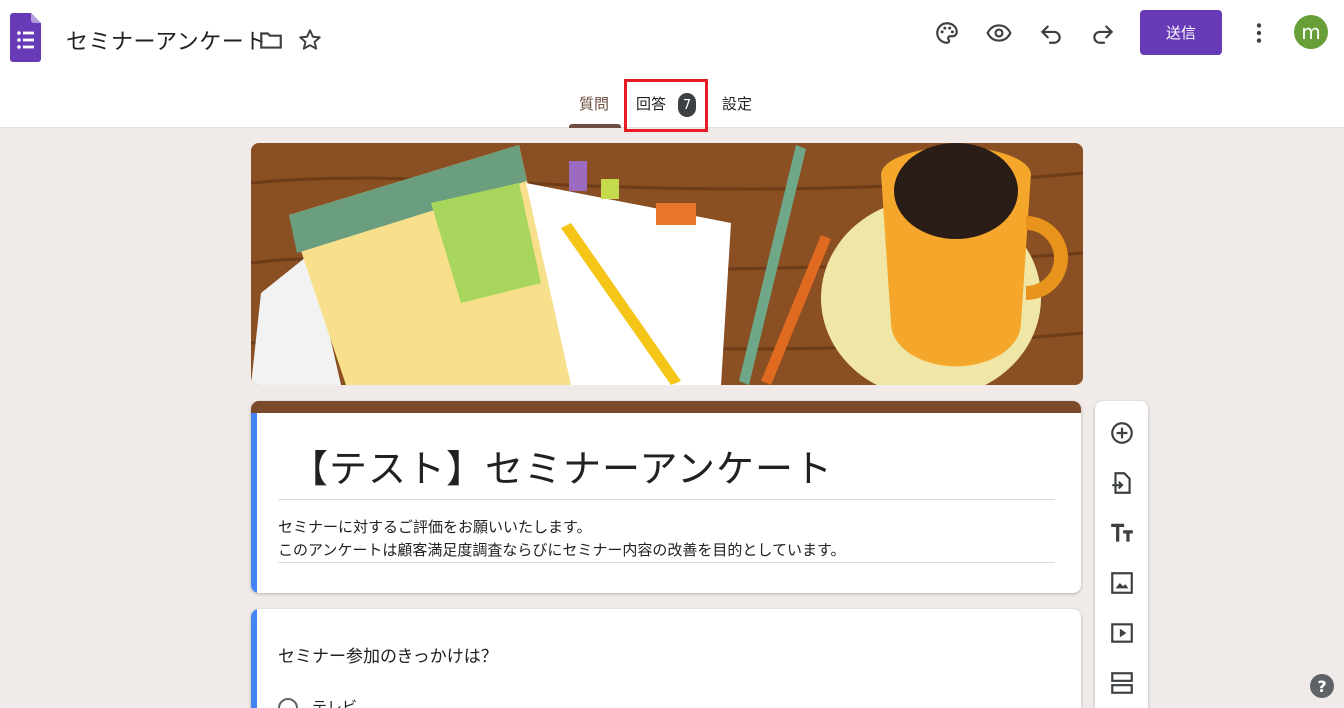  What do you see at coordinates (435, 527) in the screenshot?
I see `description-line-1: セミナーに対するご評価をお願いいたします。` at bounding box center [435, 527].